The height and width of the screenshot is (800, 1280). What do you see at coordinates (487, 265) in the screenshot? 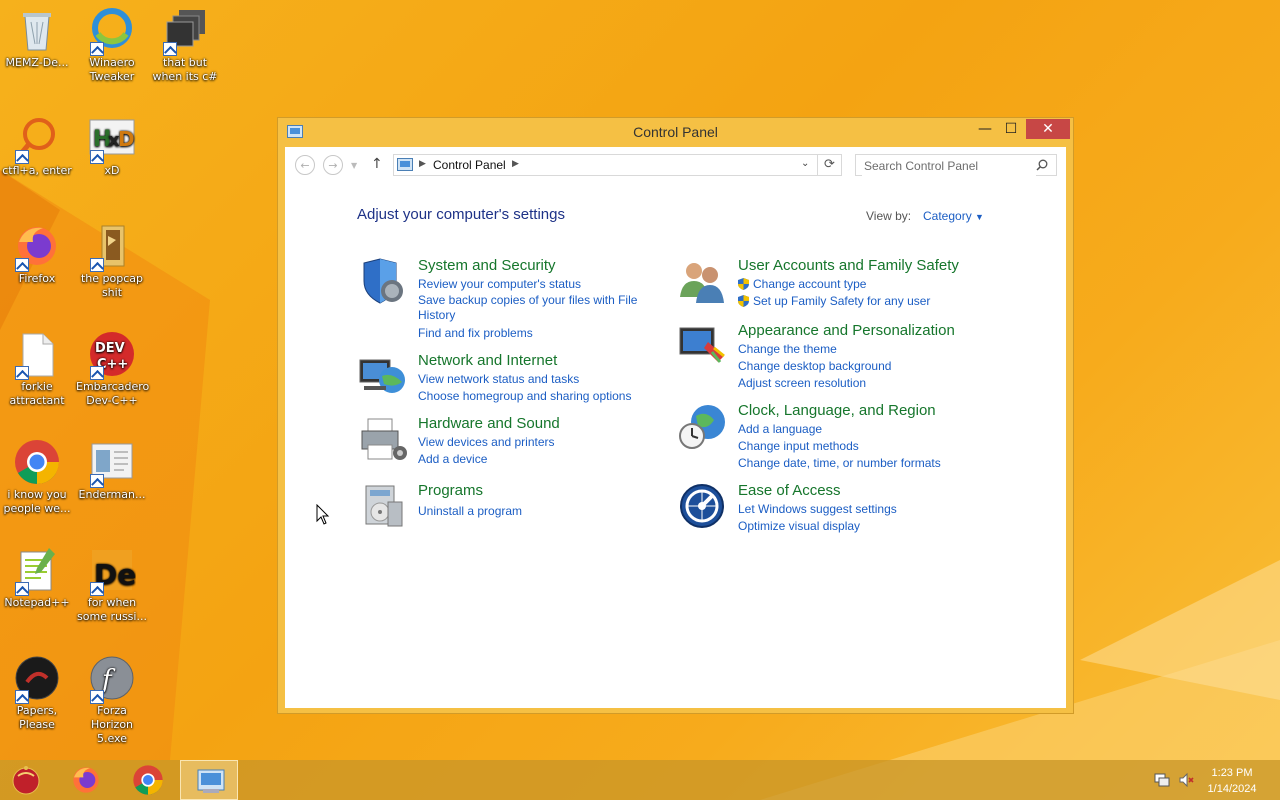
I see `category-title: System and Security` at bounding box center [487, 265].